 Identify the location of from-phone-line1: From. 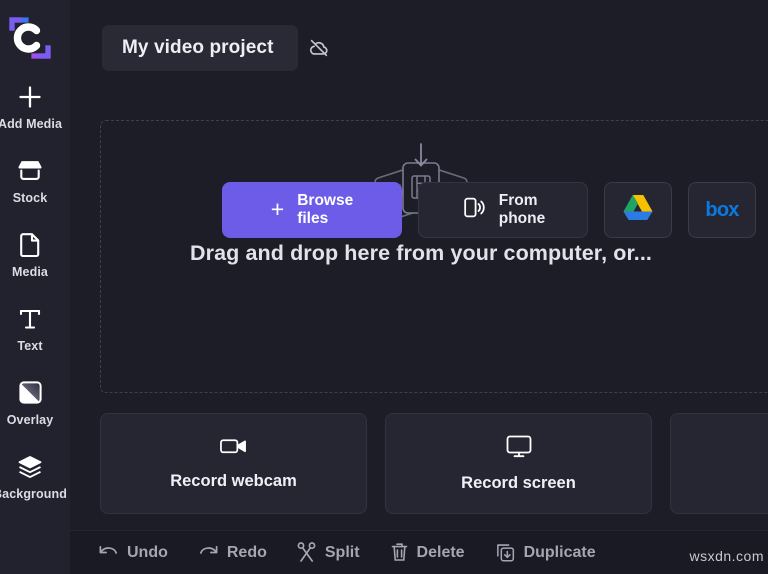
(518, 200).